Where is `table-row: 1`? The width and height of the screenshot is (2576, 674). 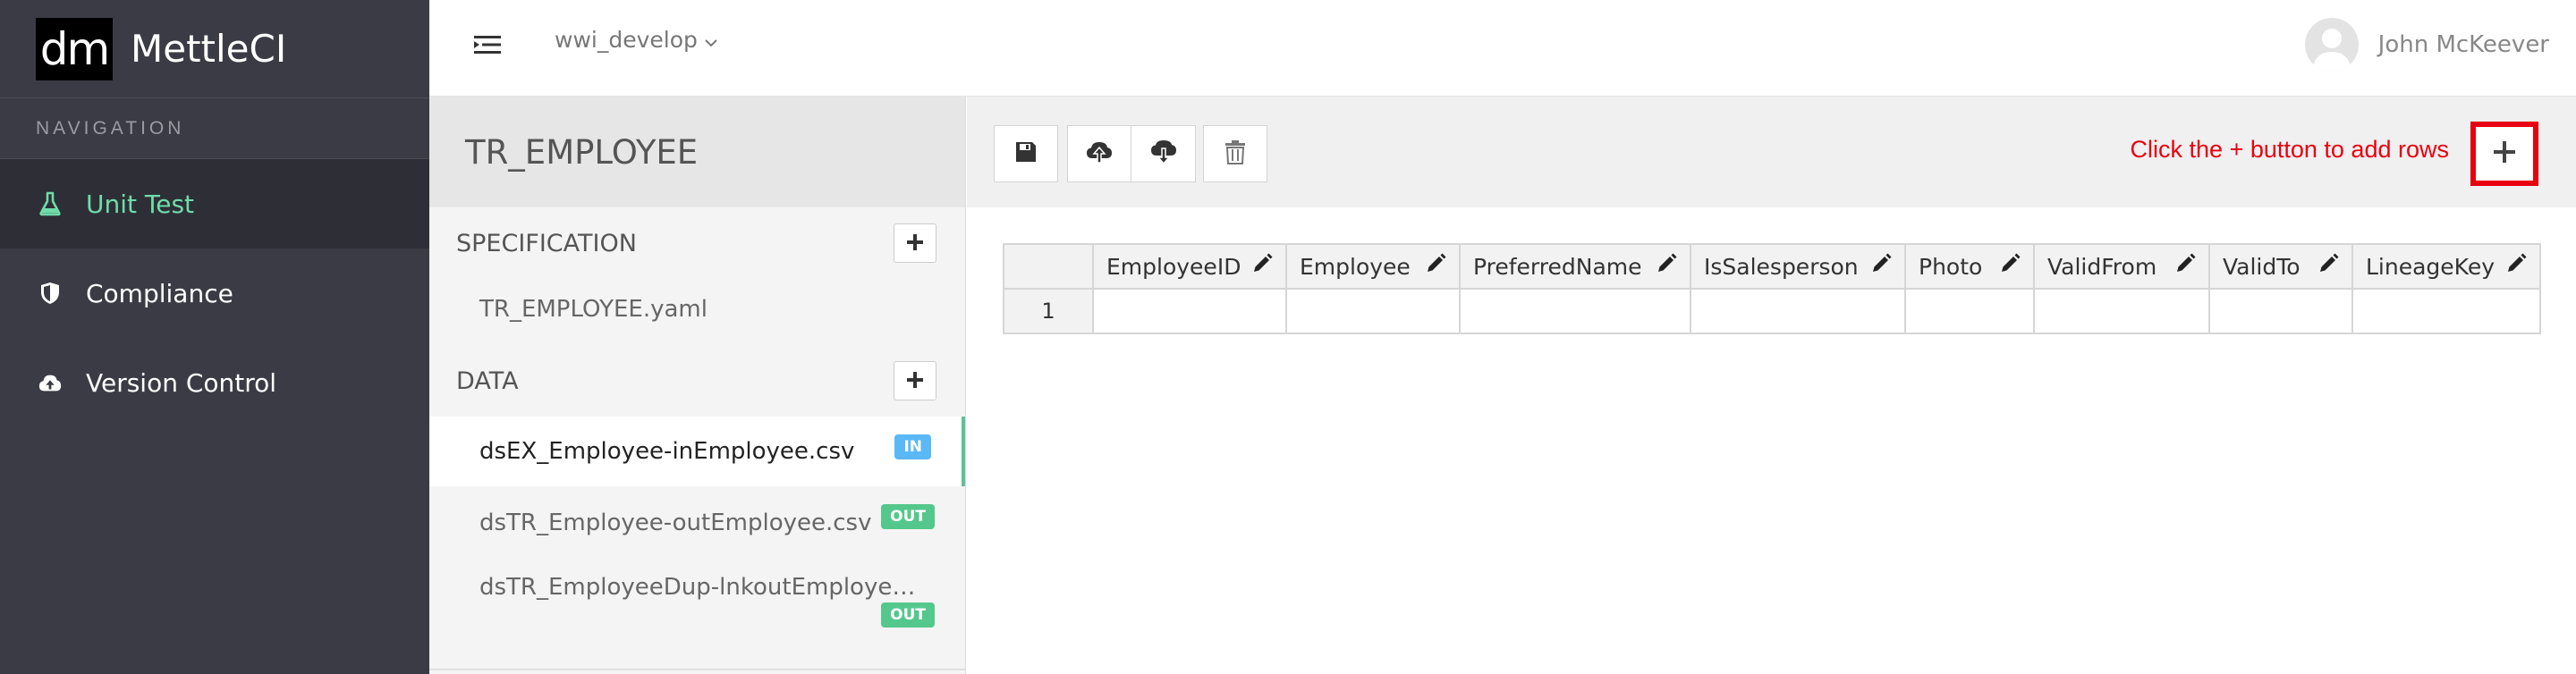
table-row: 1 is located at coordinates (1772, 311).